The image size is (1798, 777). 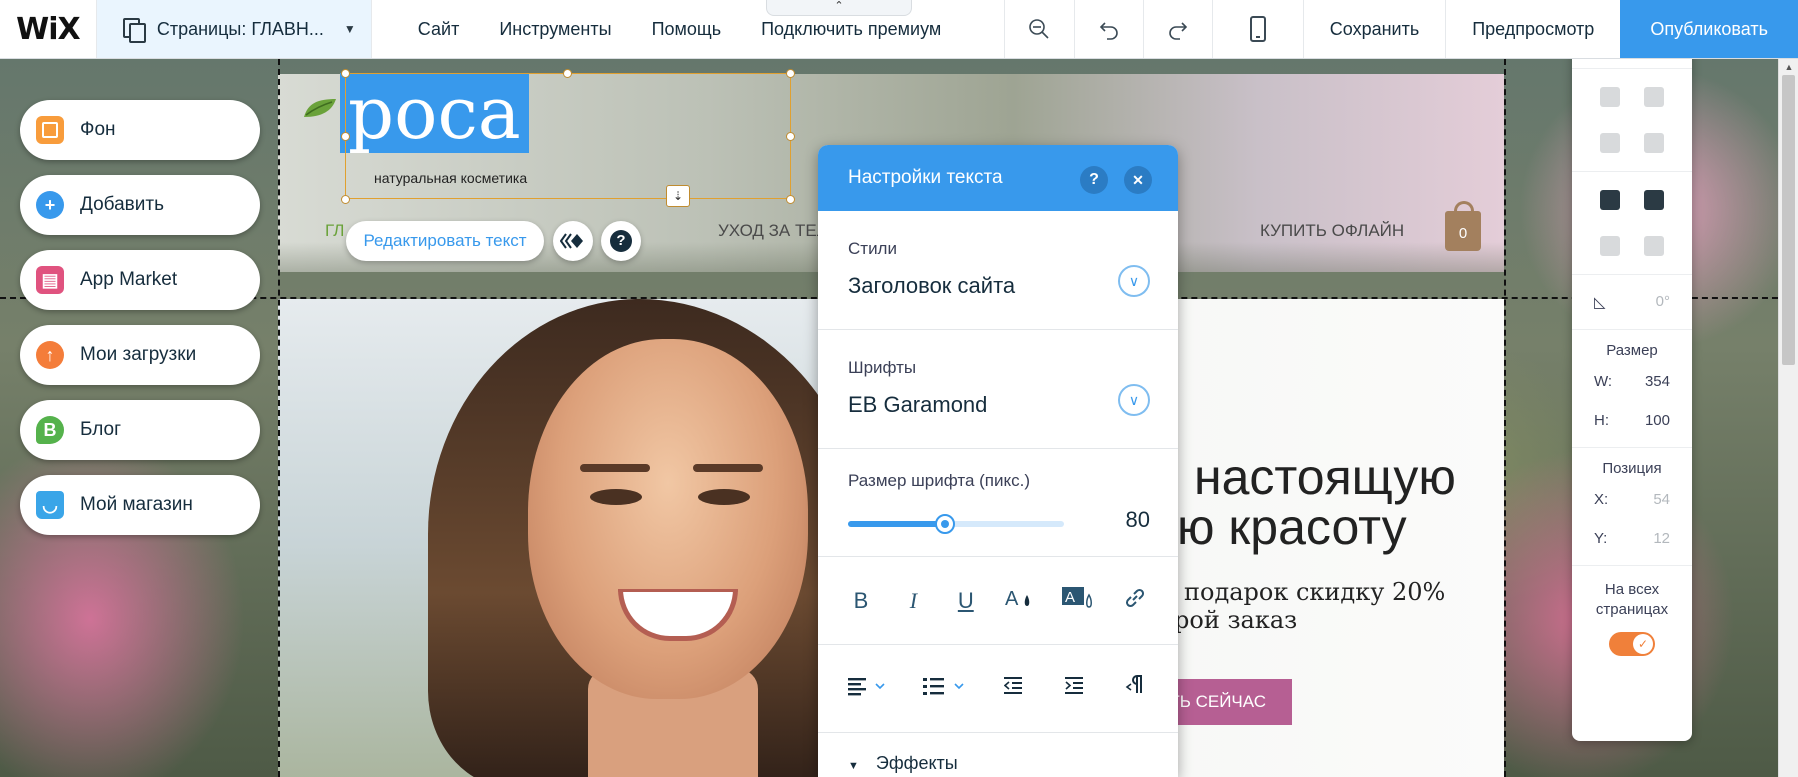 I want to click on paste-icon, so click(x=1654, y=97).